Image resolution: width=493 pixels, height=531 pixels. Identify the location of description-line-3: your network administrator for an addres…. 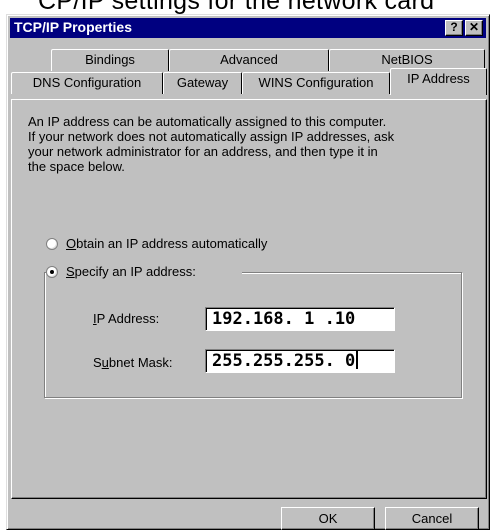
(203, 151).